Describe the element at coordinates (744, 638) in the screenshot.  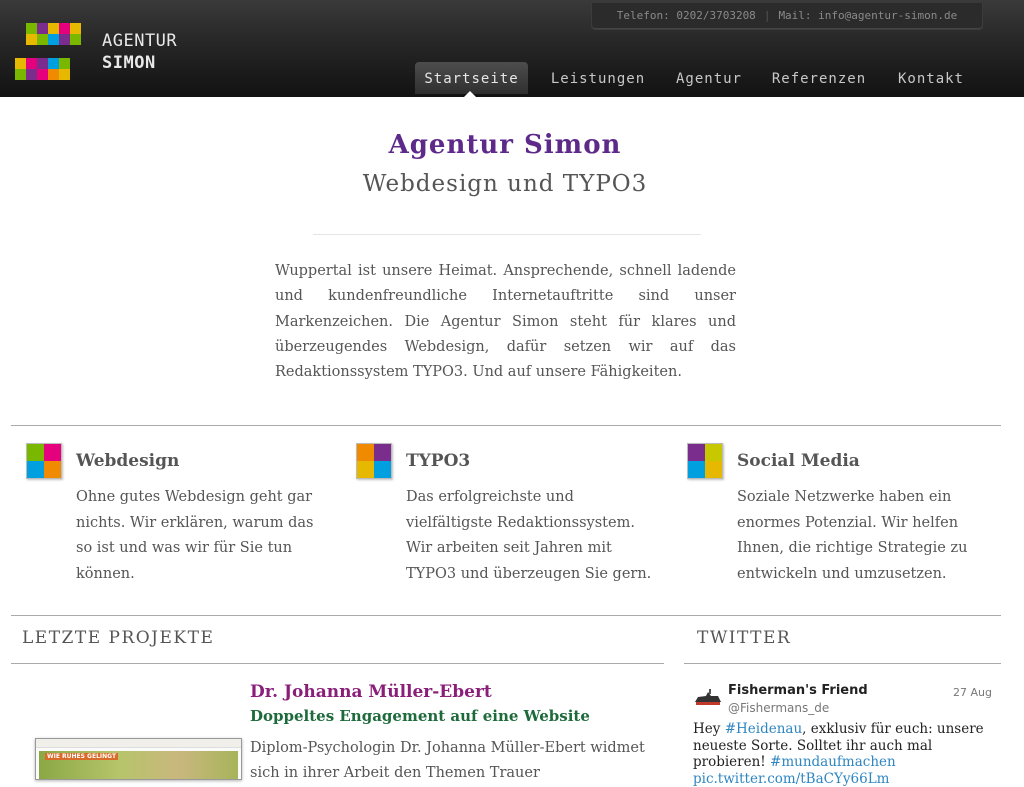
I see `twitter-heading: TWITTER` at that location.